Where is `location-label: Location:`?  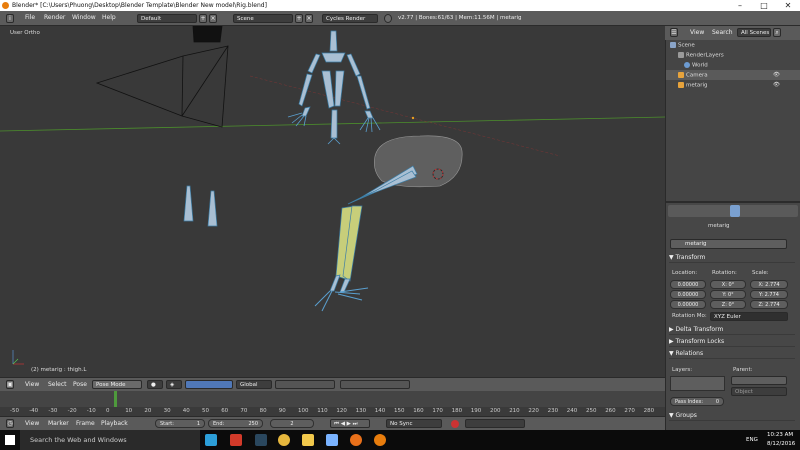
location-label: Location: is located at coordinates (685, 273).